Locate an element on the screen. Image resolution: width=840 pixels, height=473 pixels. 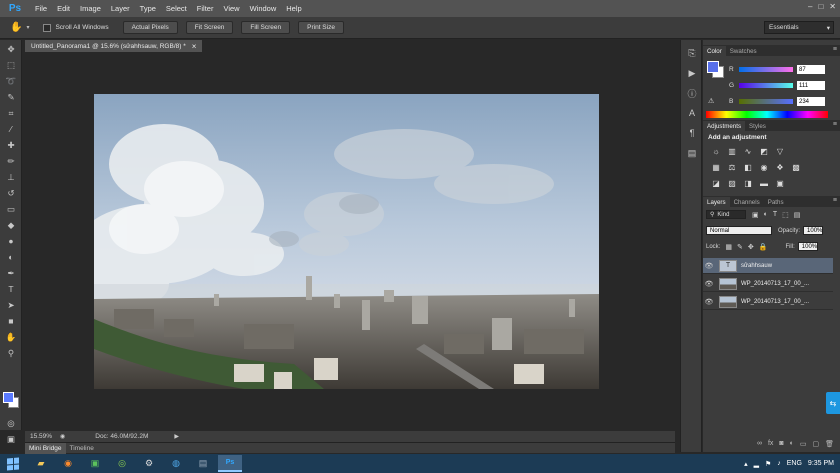
print-size-button: Print Size is located at coordinates (321, 27).